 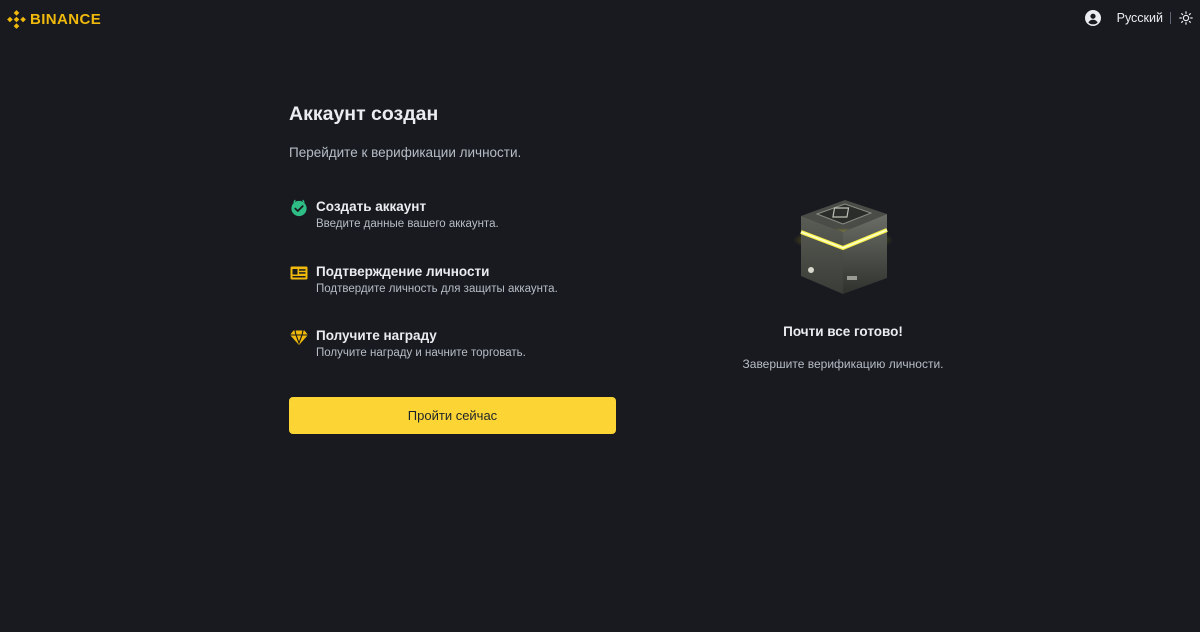 What do you see at coordinates (1186, 18) in the screenshot?
I see `sun-theme-icon` at bounding box center [1186, 18].